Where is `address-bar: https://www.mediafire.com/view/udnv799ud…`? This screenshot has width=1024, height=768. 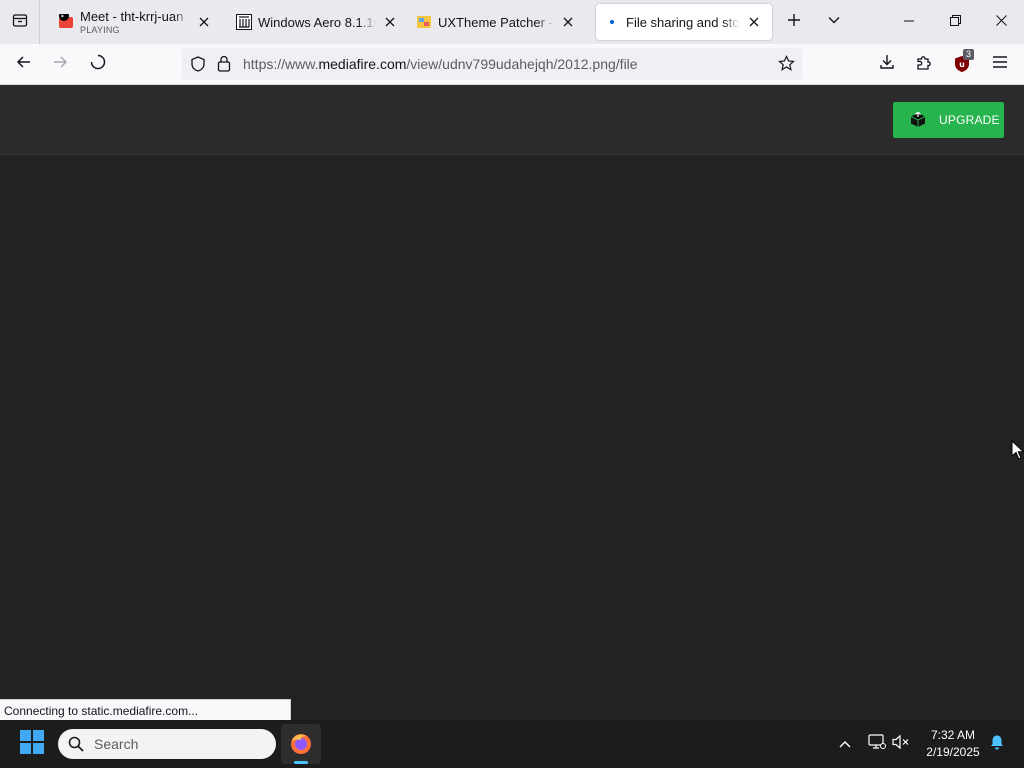 address-bar: https://www.mediafire.com/view/udnv799ud… is located at coordinates (492, 64).